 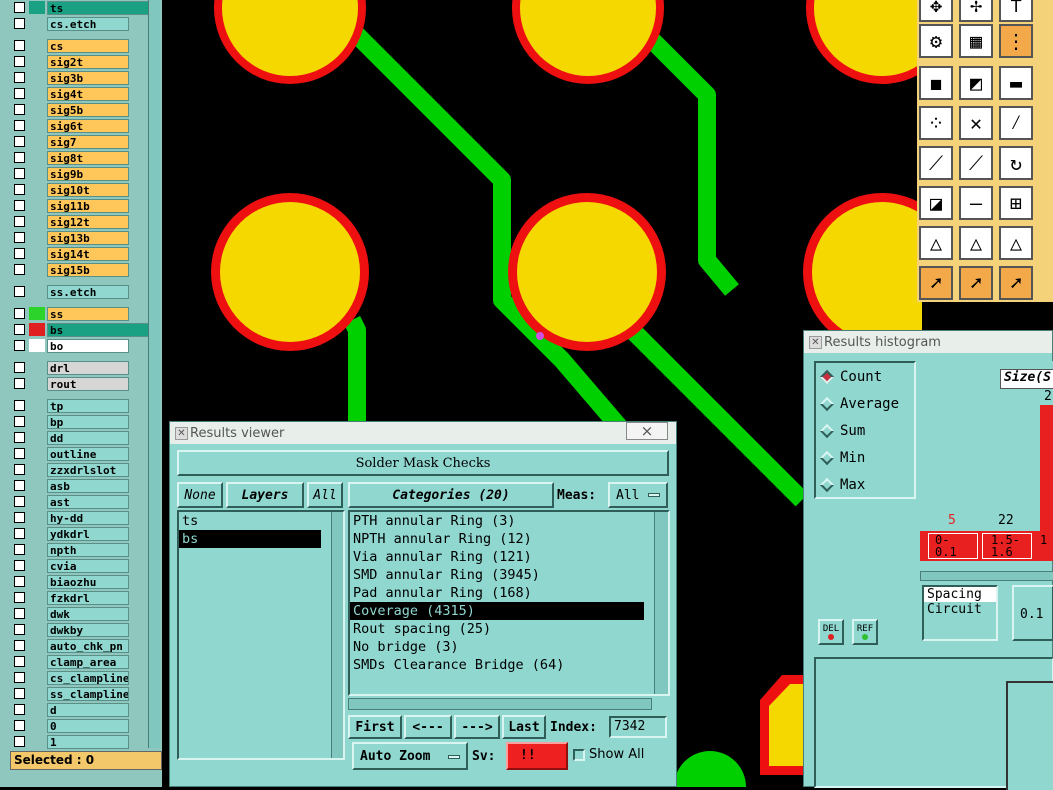 What do you see at coordinates (497, 575) in the screenshot?
I see `category-item: SMD annular Ring (3945)` at bounding box center [497, 575].